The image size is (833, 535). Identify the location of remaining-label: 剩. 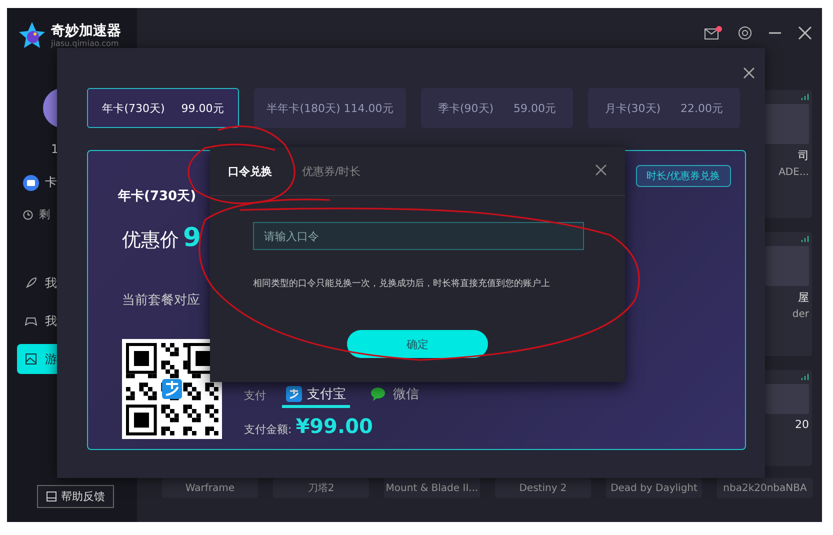
(44, 214).